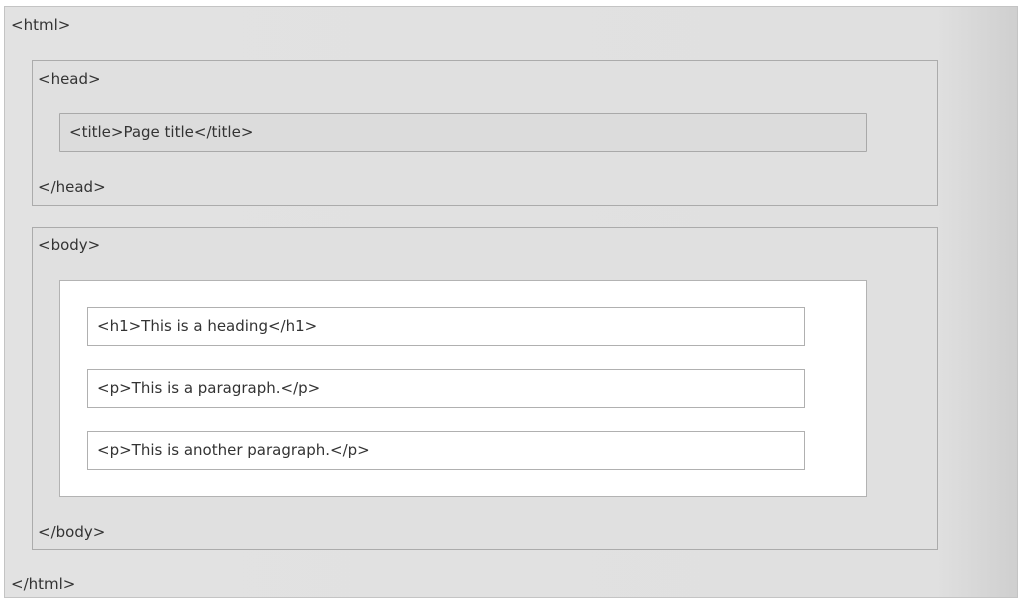 The image size is (1026, 604). What do you see at coordinates (209, 388) in the screenshot?
I see `paragraph-tag-line: <p>This is a paragraph.</p>` at bounding box center [209, 388].